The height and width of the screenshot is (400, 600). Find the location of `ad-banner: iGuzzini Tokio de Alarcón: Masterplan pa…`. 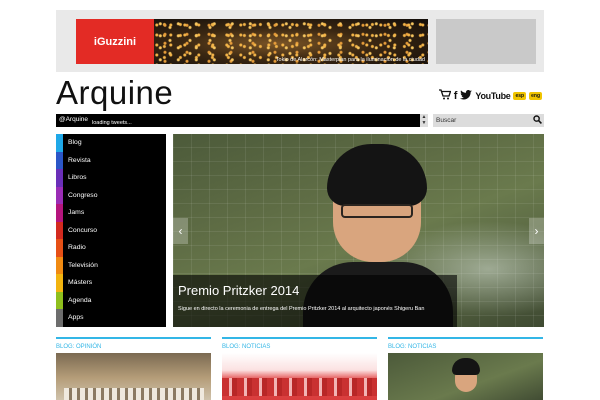

ad-banner: iGuzzini Tokio de Alarcón: Masterplan pa… is located at coordinates (252, 41).